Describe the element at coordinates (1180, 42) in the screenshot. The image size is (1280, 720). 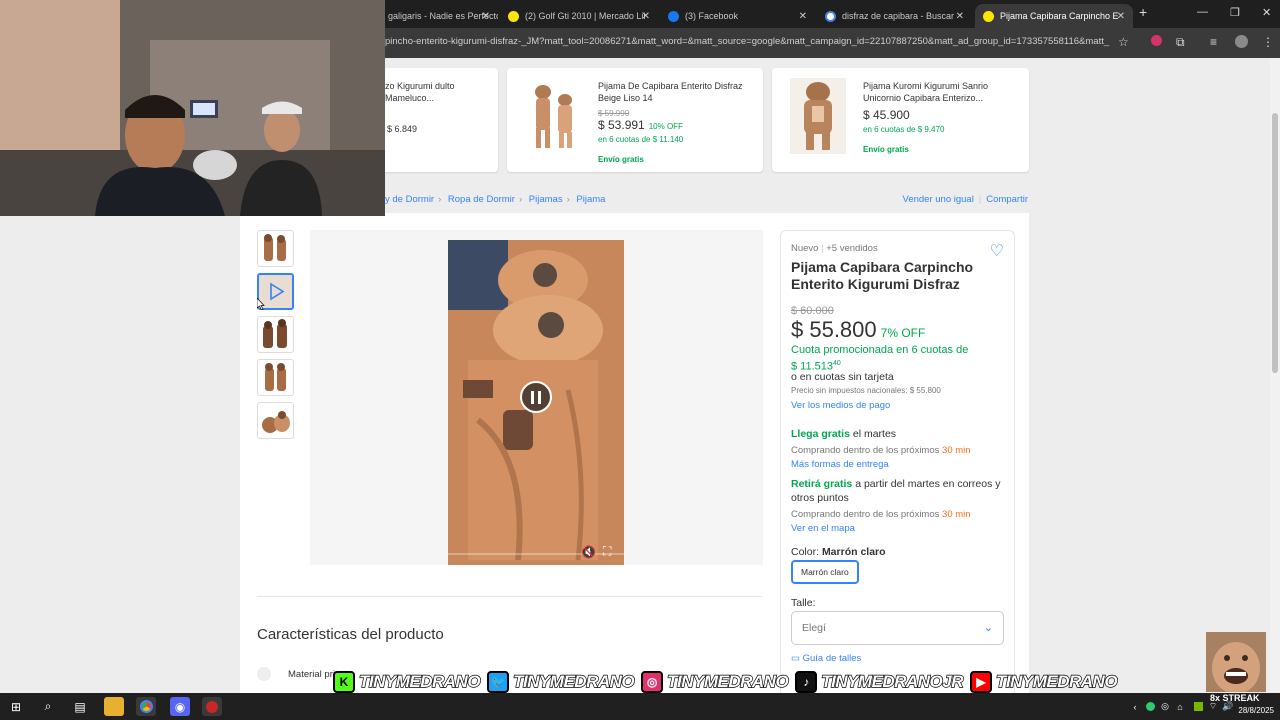
I see `extensions-puzzle-icon: ⧉` at that location.